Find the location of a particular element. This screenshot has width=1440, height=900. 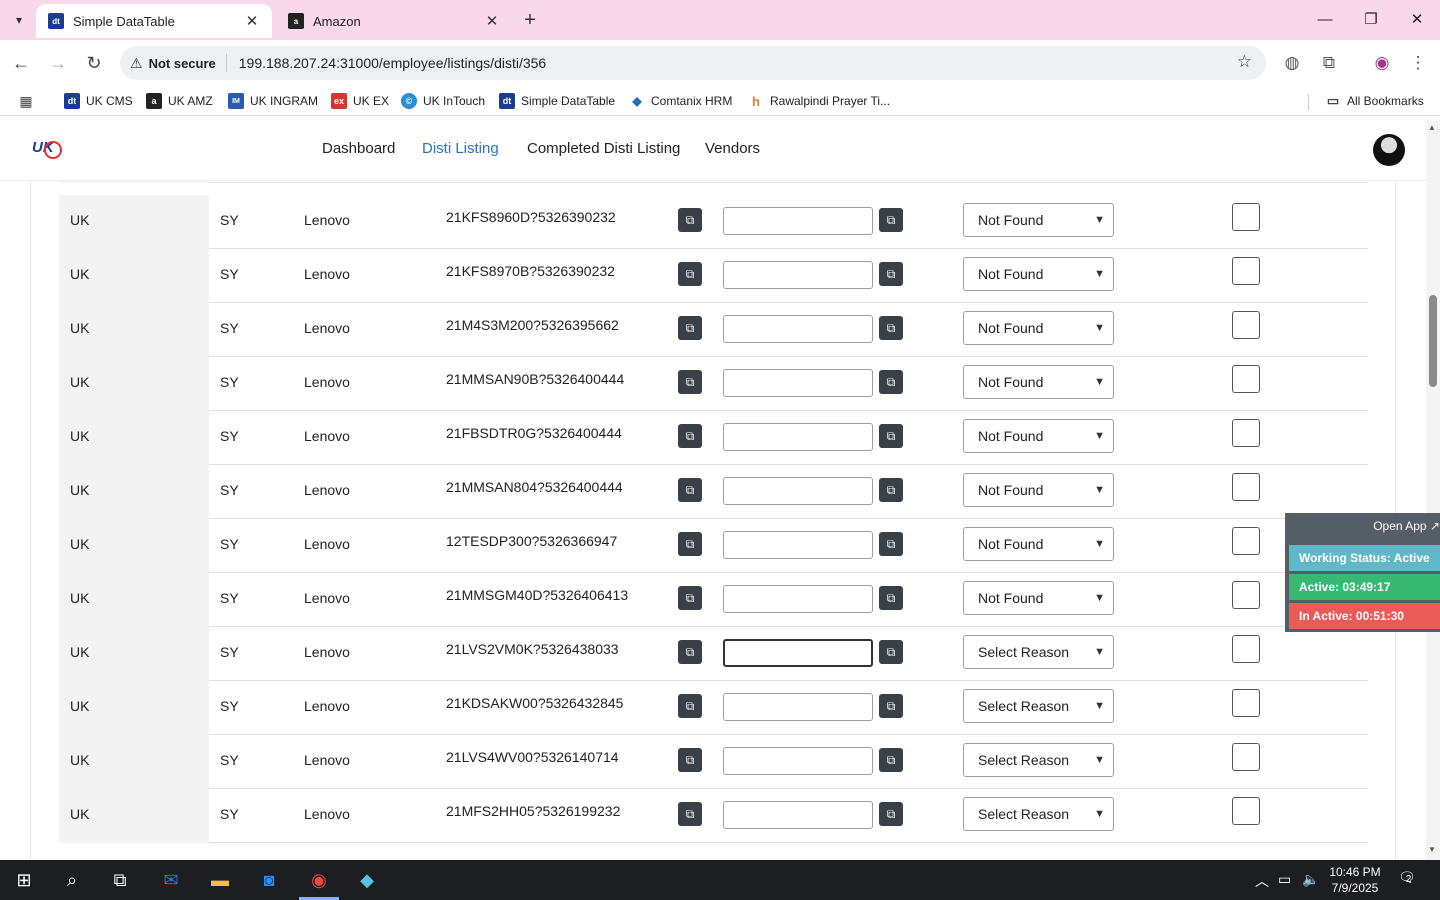

extensions-puzzle-icon: ⧉ is located at coordinates (1329, 63).